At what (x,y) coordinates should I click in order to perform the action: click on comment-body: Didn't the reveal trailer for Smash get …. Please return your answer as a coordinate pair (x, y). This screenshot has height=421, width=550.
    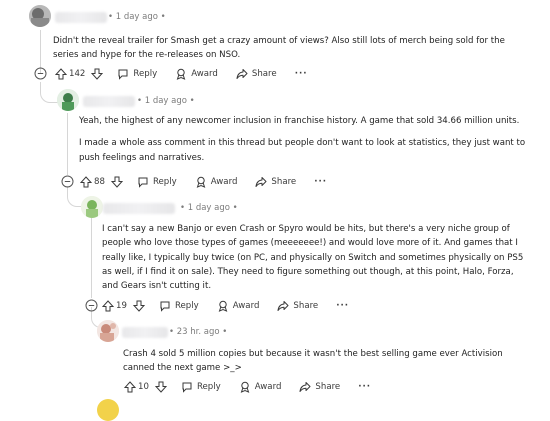
    Looking at the image, I should click on (288, 48).